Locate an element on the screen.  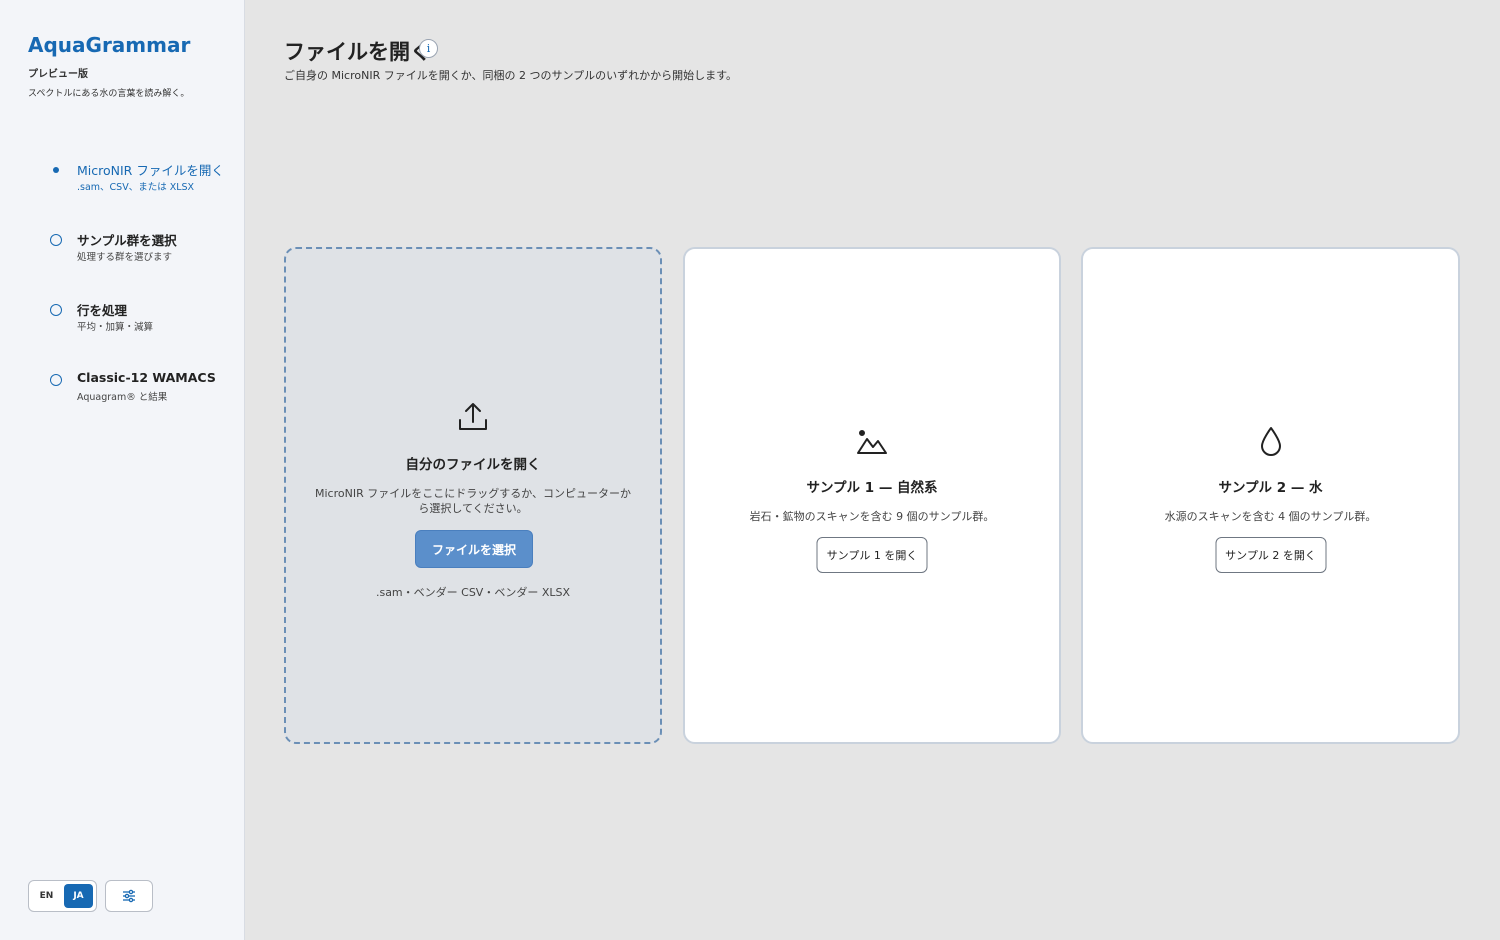
mountain-icon is located at coordinates (872, 442).